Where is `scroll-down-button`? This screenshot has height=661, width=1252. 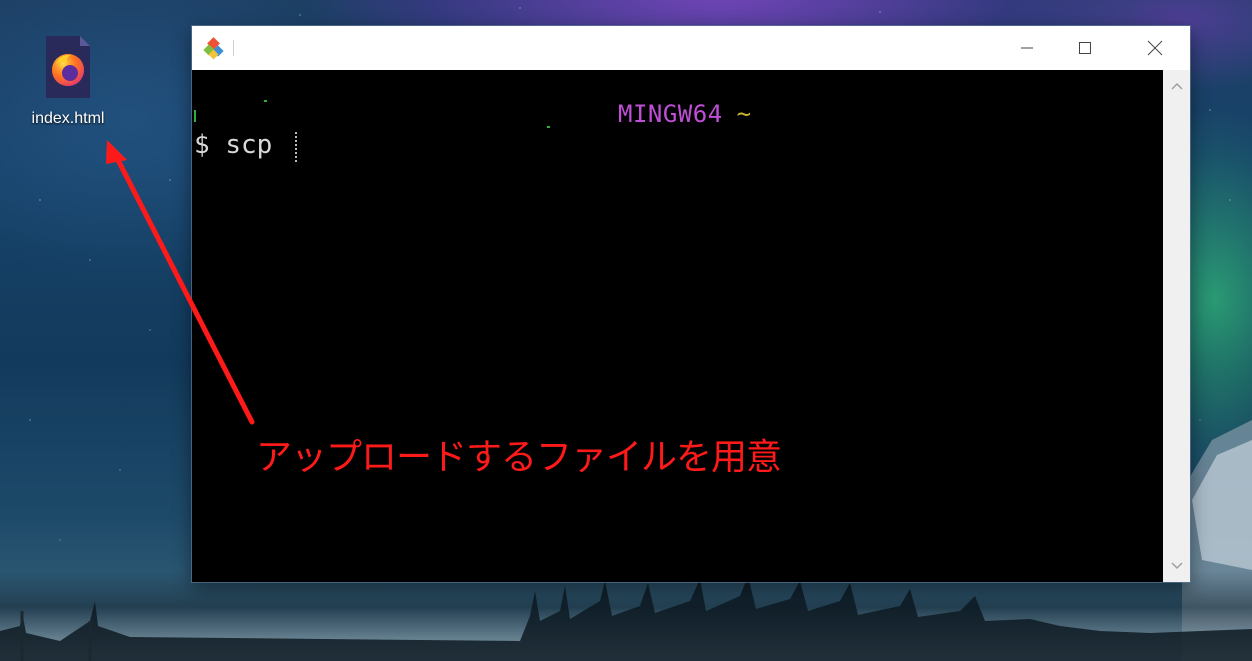 scroll-down-button is located at coordinates (1176, 566).